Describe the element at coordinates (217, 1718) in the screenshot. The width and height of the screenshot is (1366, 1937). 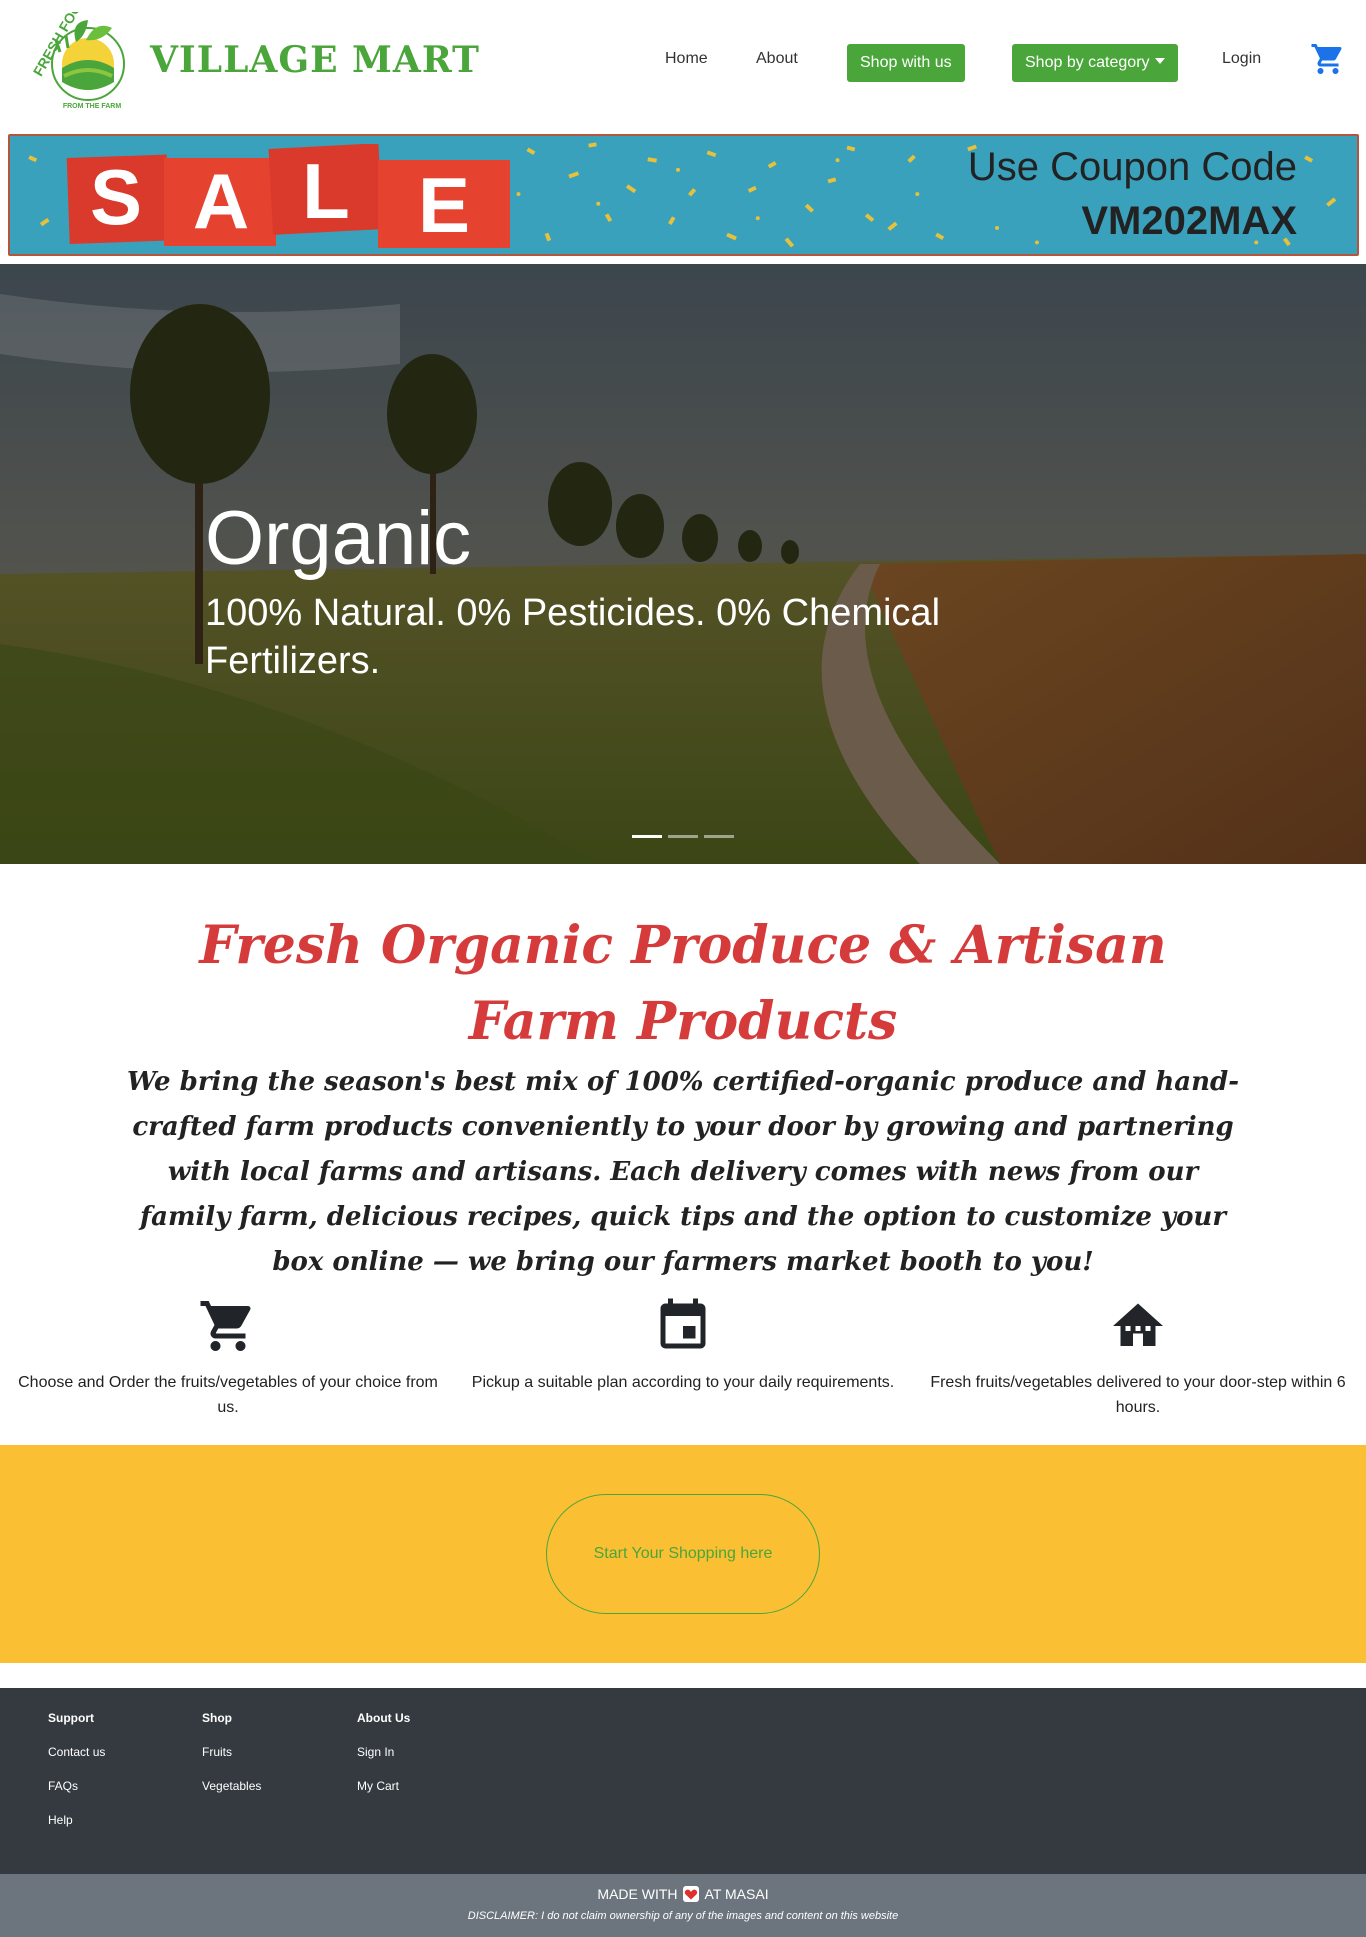
I see `footer-heading: Shop` at that location.